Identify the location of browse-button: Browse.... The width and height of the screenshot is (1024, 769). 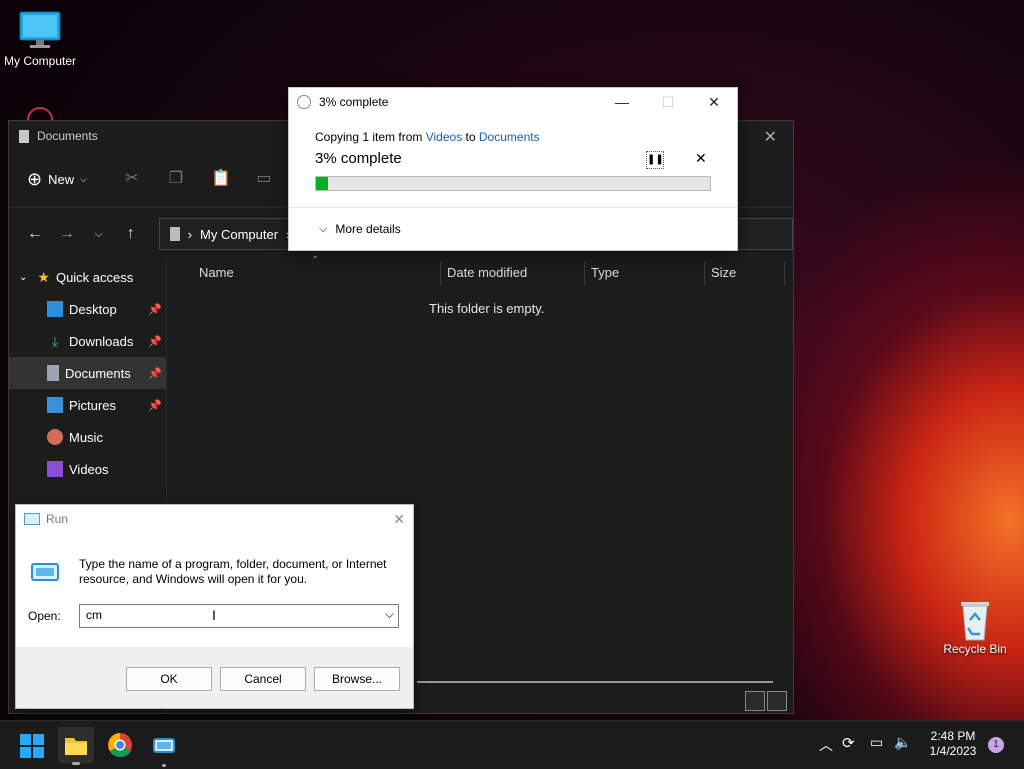
(357, 679).